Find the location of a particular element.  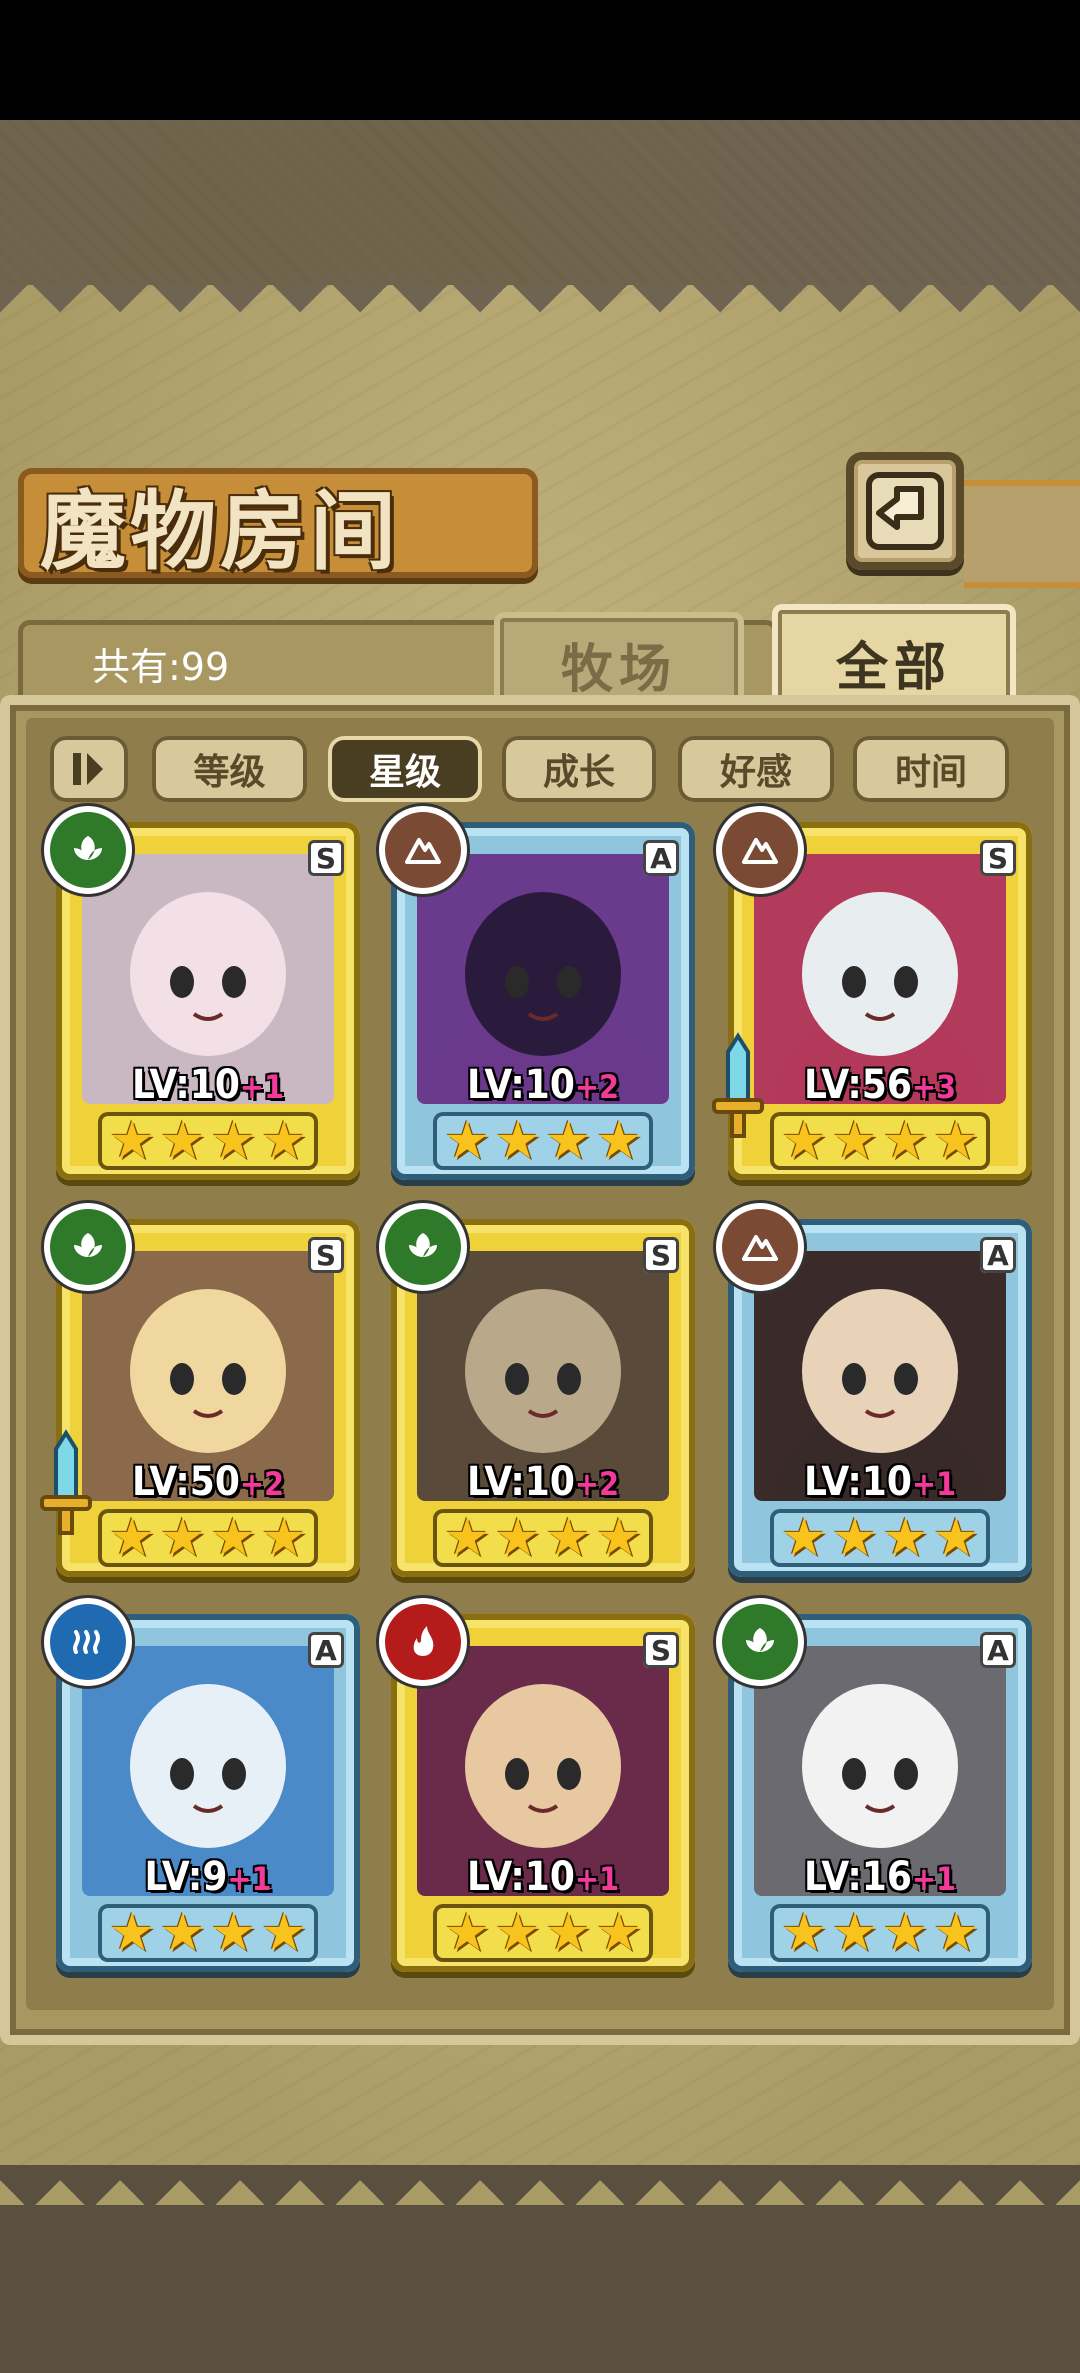

back-icon is located at coordinates (905, 511).